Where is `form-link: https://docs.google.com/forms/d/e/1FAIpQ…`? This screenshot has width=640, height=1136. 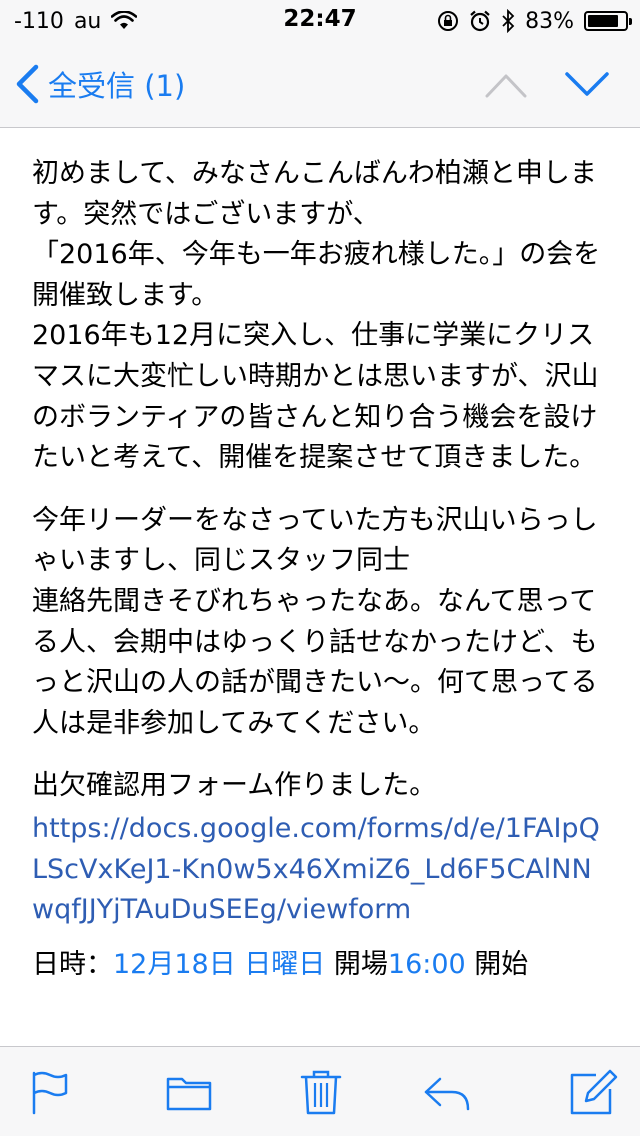
form-link: https://docs.google.com/forms/d/e/1FAIpQ… is located at coordinates (321, 870).